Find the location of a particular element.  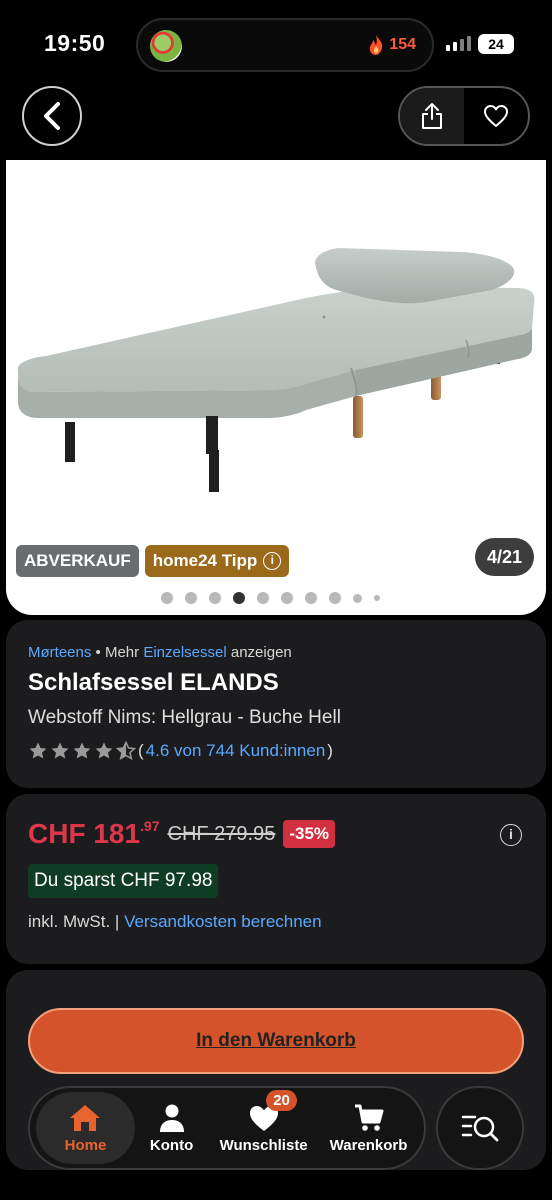

product-title: Schlafsessel ELANDS is located at coordinates (153, 682).